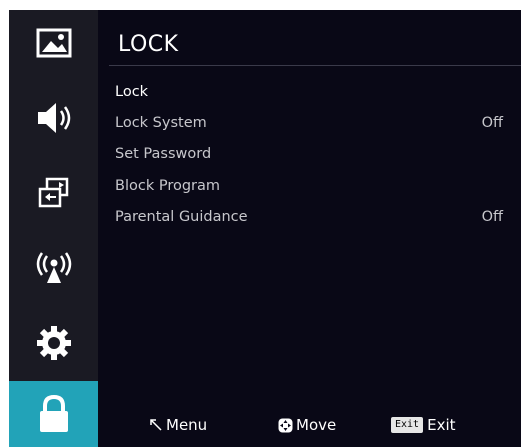 This screenshot has height=447, width=528. I want to click on sidebar-item-lock, so click(53, 414).